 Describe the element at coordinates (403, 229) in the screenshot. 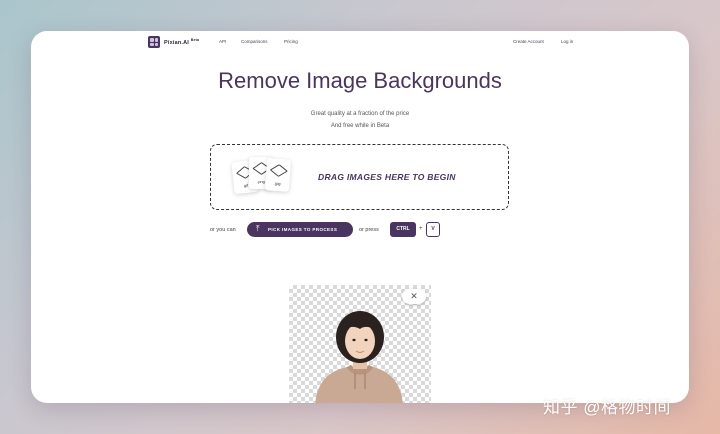

I see `ctrl-key: CTRL` at that location.